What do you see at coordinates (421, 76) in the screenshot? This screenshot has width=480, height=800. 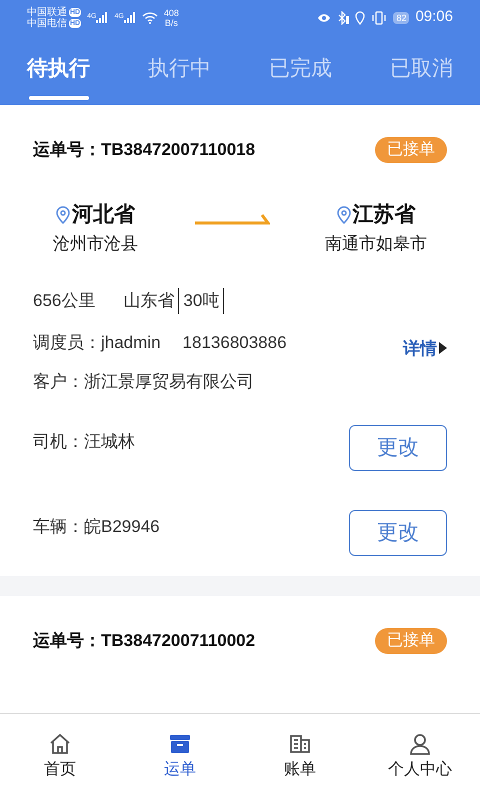 I see `tab: 已取消` at bounding box center [421, 76].